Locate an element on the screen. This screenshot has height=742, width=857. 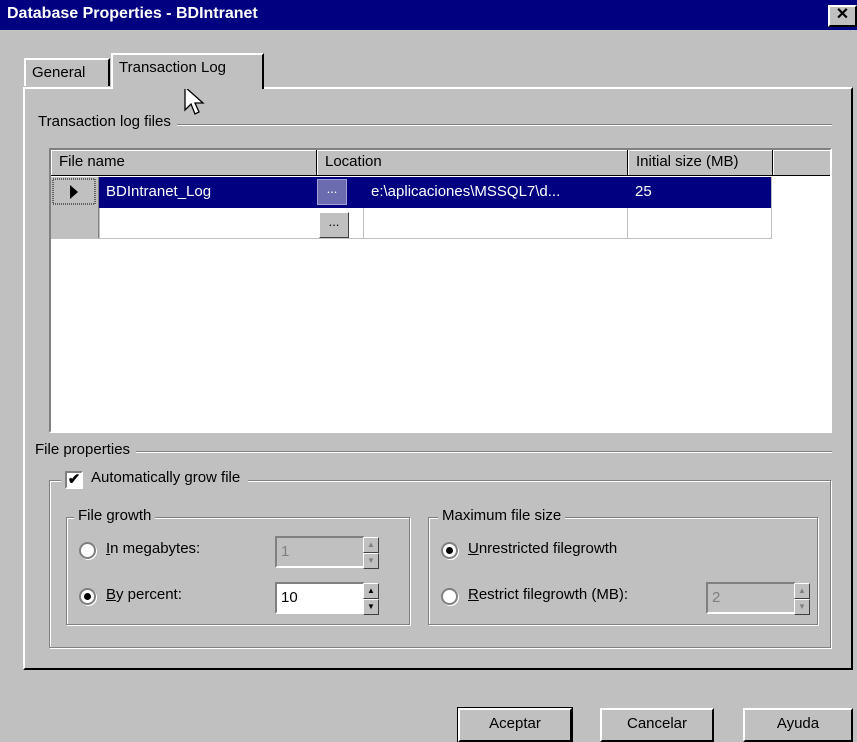
tab-general: General is located at coordinates (67, 72).